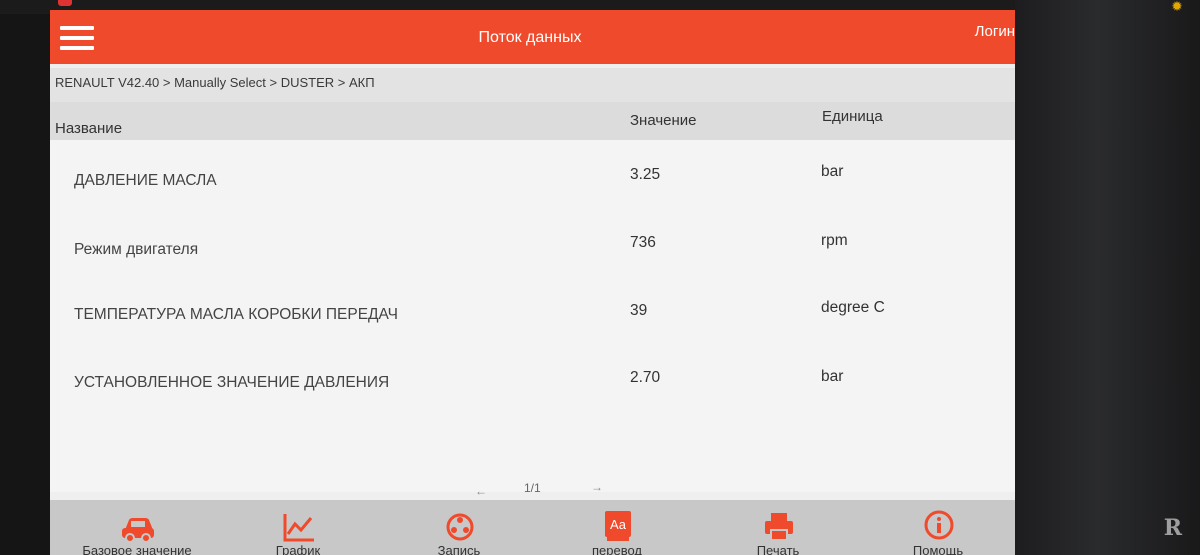 The height and width of the screenshot is (555, 1200). I want to click on translate-label: перевод, so click(617, 549).